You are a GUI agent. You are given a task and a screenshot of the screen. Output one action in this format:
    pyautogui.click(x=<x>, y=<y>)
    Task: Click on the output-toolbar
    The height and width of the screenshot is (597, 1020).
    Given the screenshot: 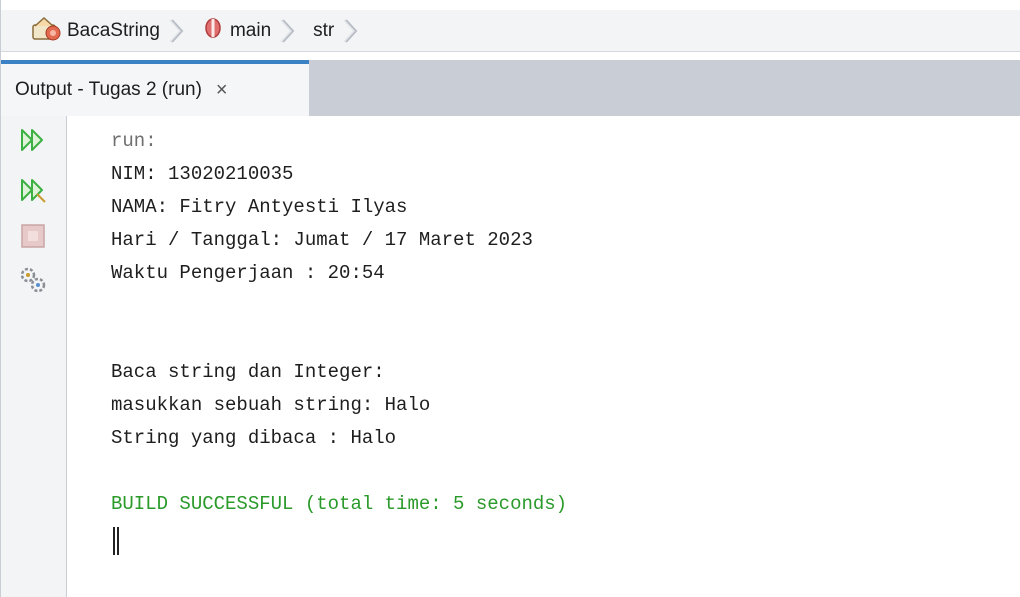 What is the action you would take?
    pyautogui.click(x=34, y=356)
    